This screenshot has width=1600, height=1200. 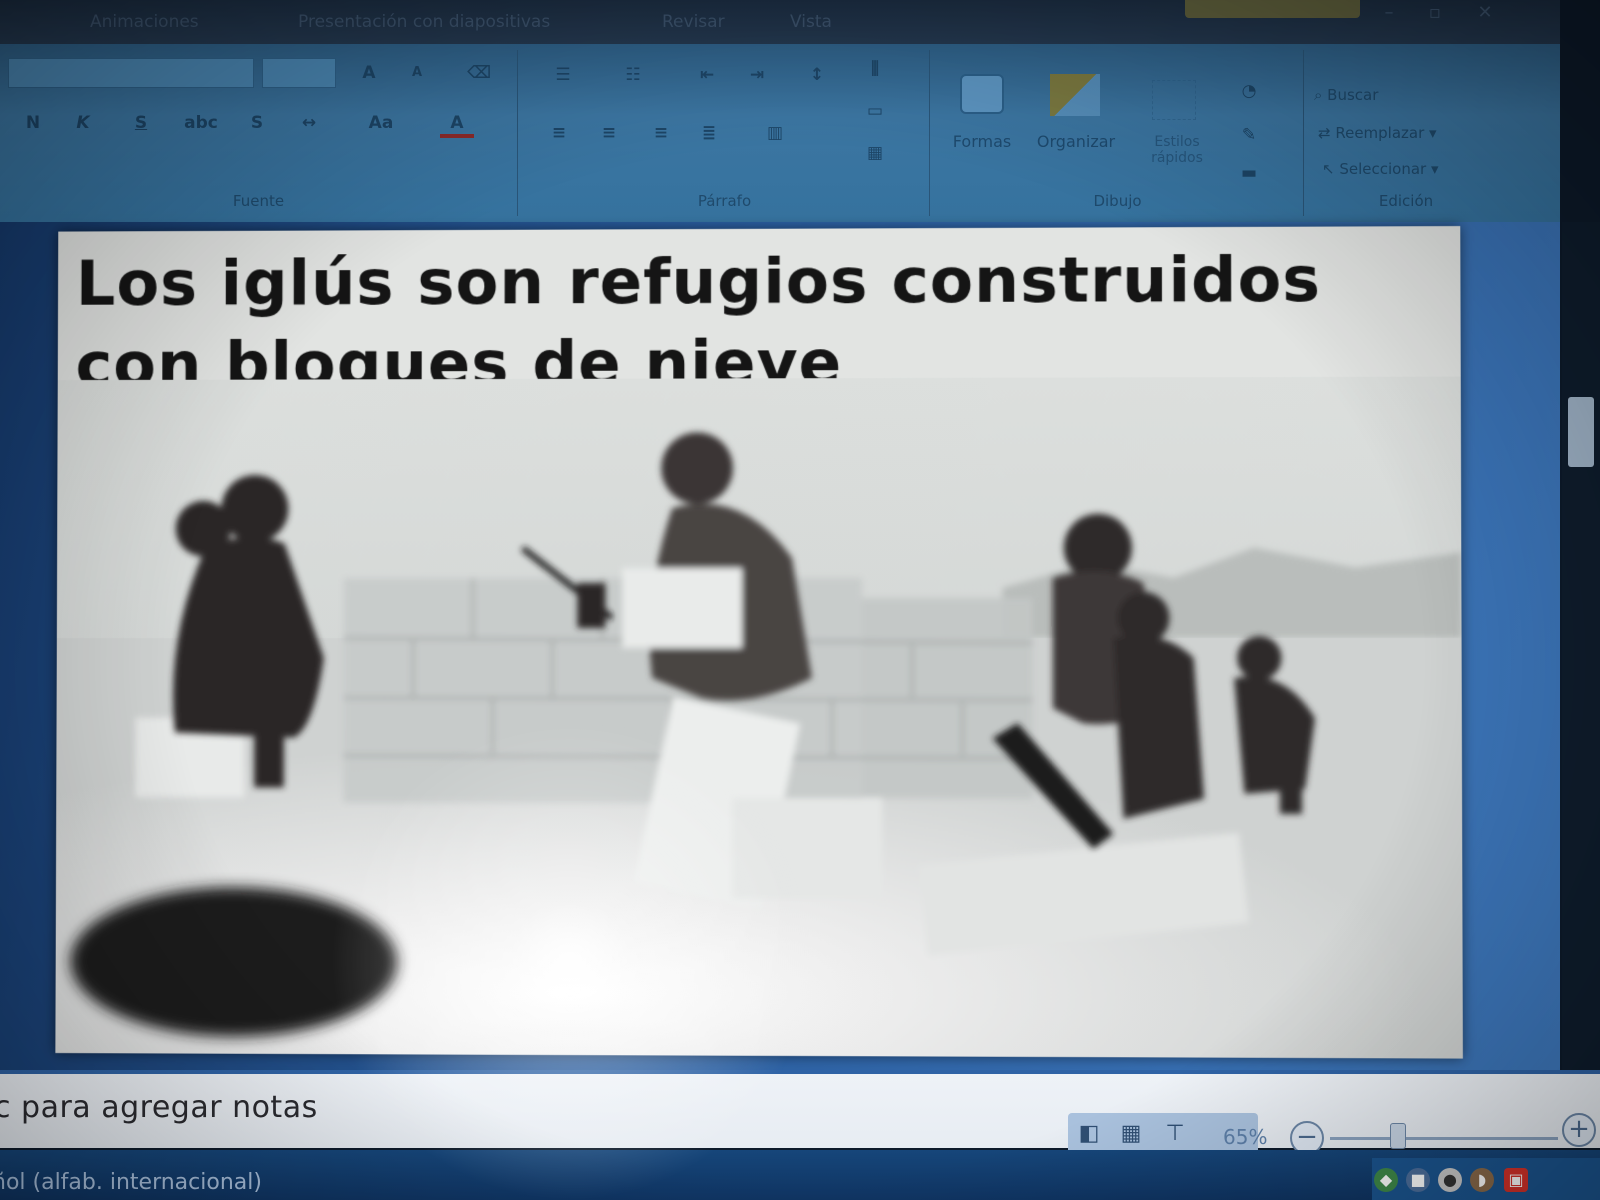 What do you see at coordinates (563, 75) in the screenshot?
I see `bullets-icon: ☰` at bounding box center [563, 75].